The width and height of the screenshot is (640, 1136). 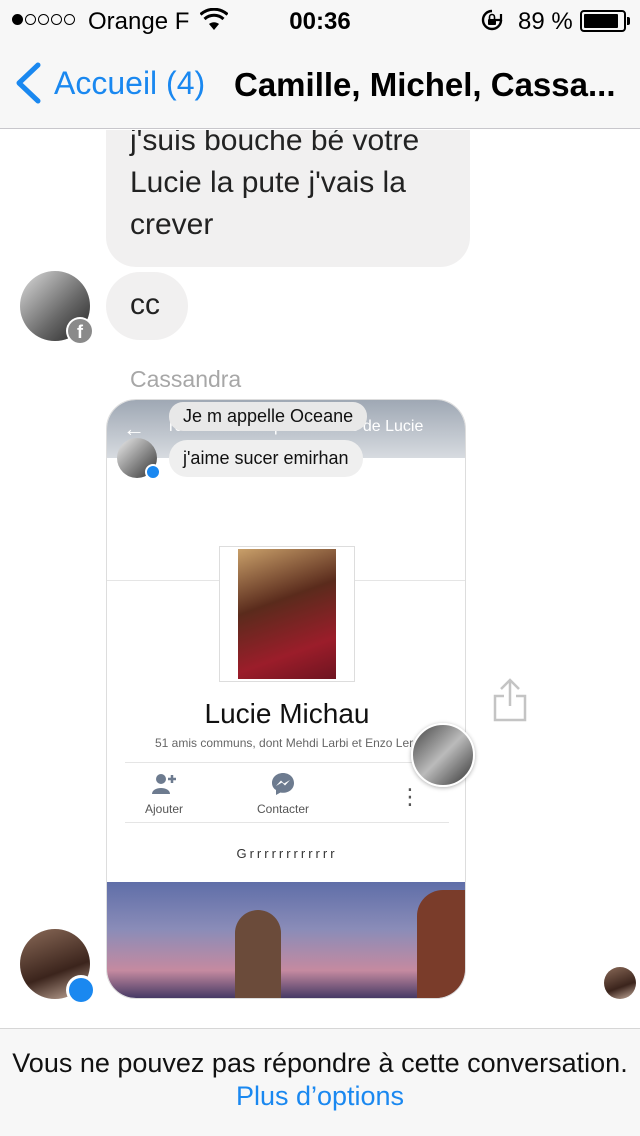 I want to click on add-friend-label: Ajouter, so click(x=164, y=809).